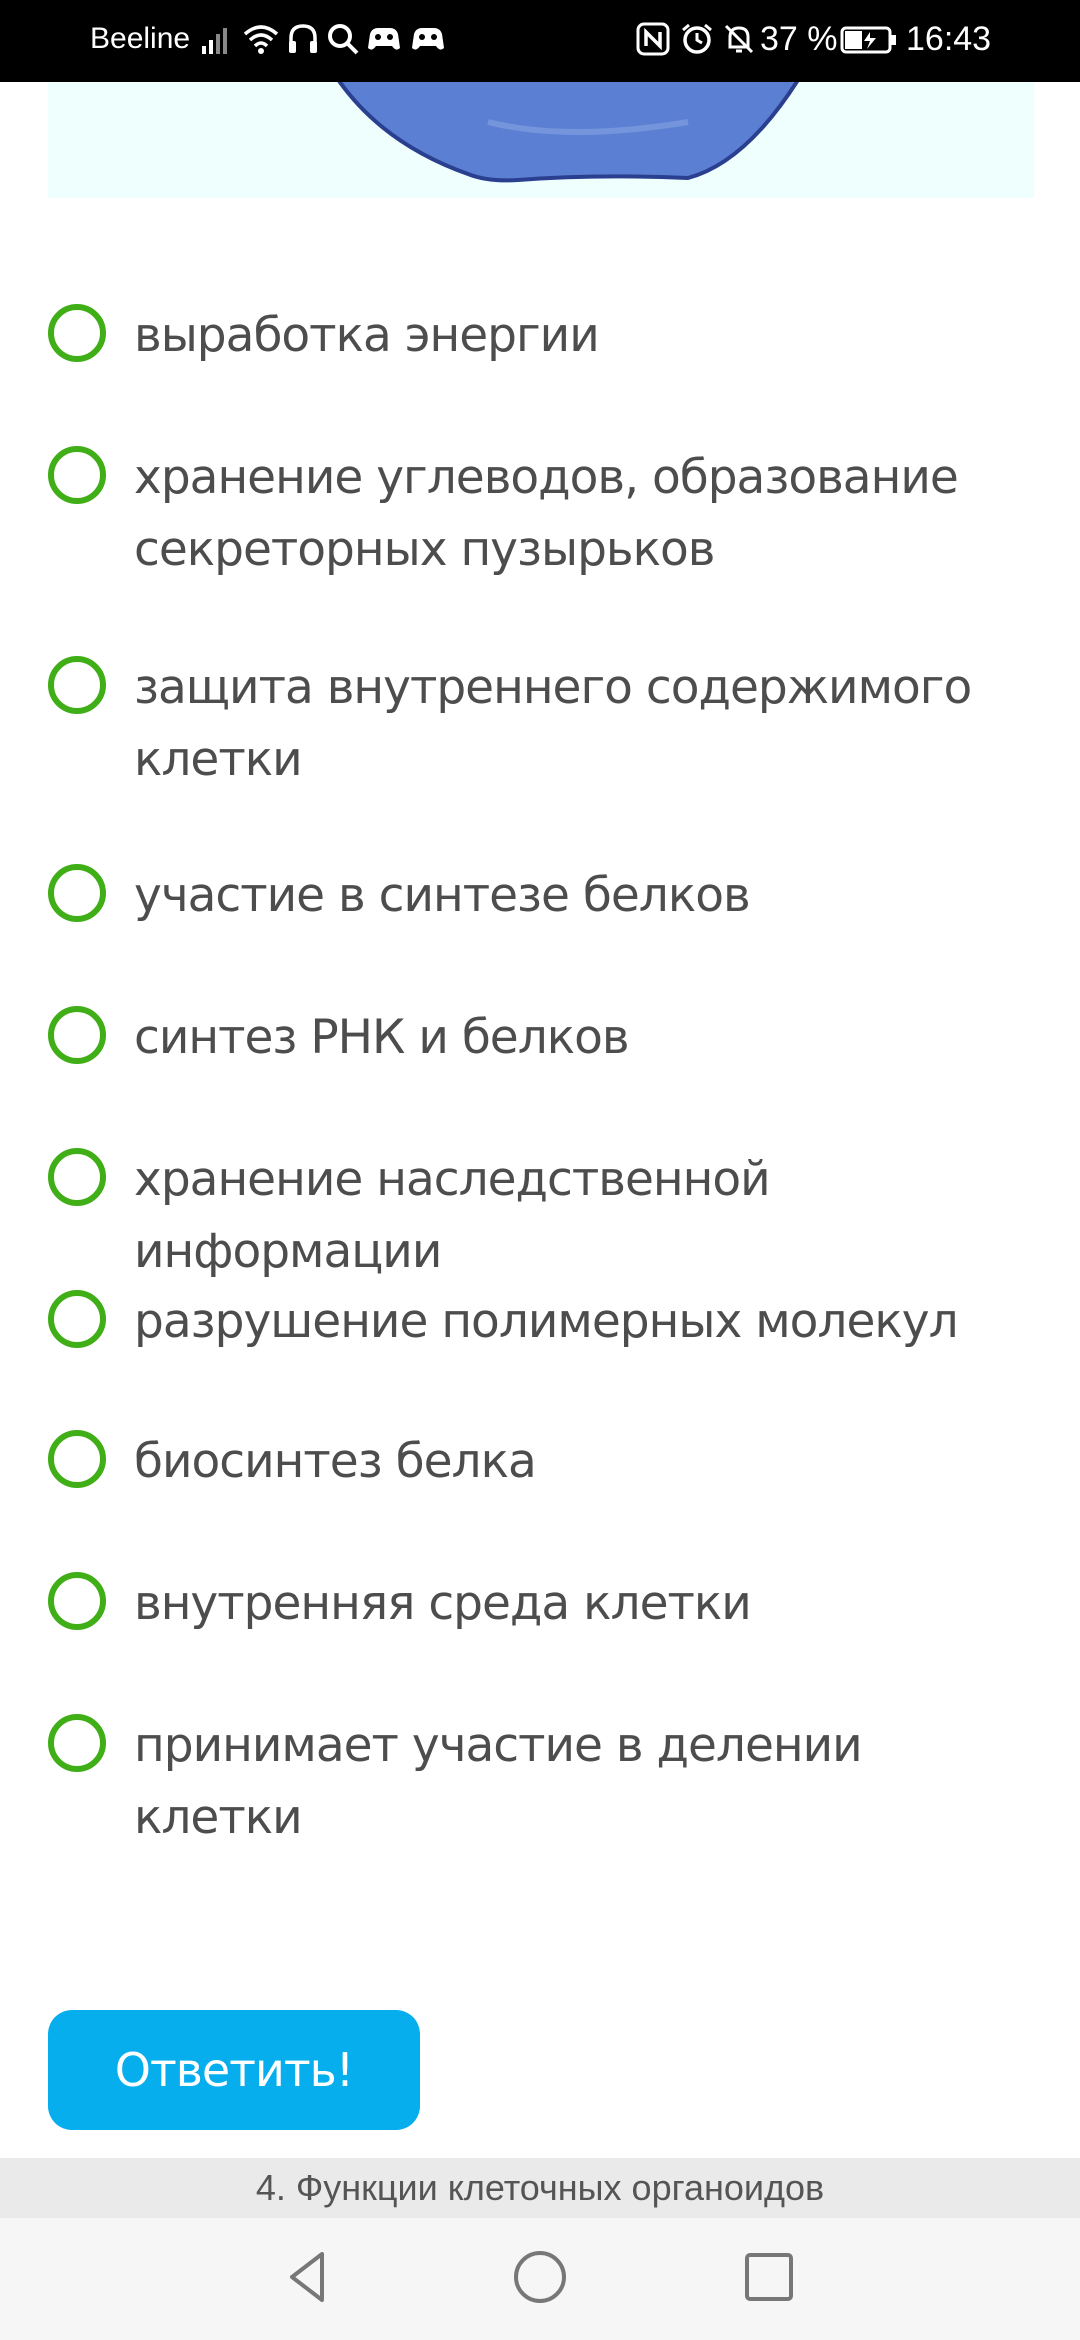 The image size is (1080, 2340). I want to click on option-label: участие в синтезе белков, so click(442, 895).